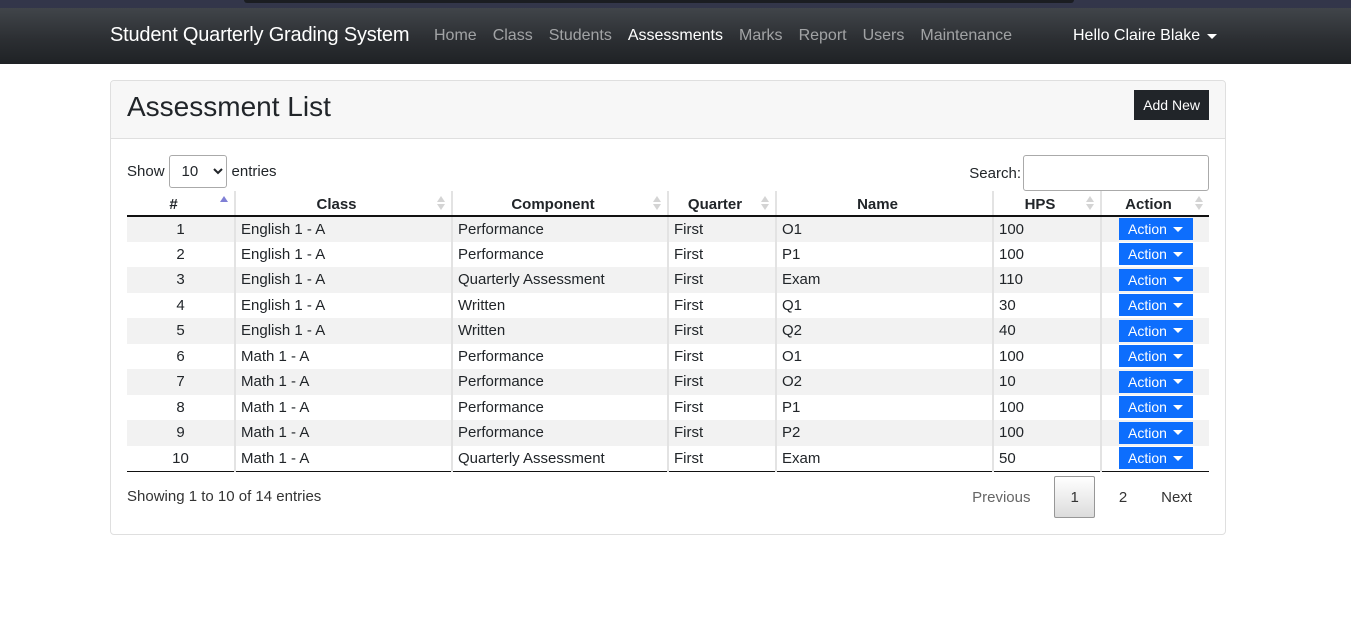 This screenshot has width=1351, height=618. I want to click on column-header-number: #, so click(181, 204).